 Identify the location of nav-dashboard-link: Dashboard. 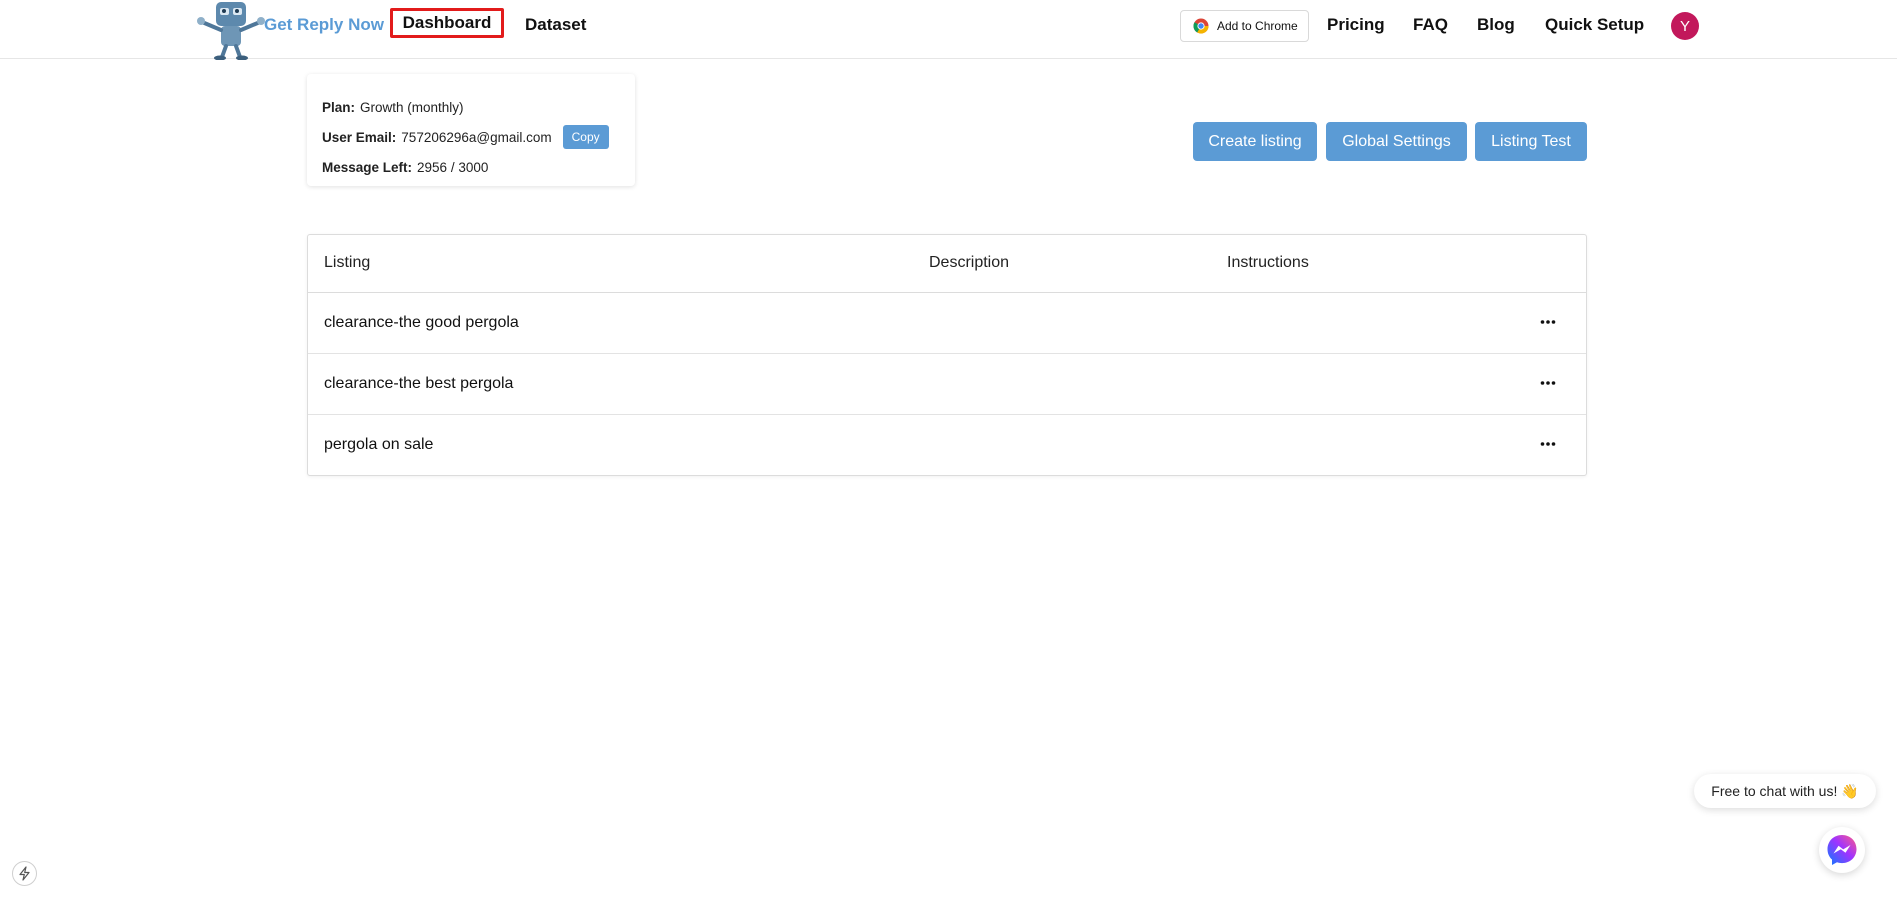
(447, 23).